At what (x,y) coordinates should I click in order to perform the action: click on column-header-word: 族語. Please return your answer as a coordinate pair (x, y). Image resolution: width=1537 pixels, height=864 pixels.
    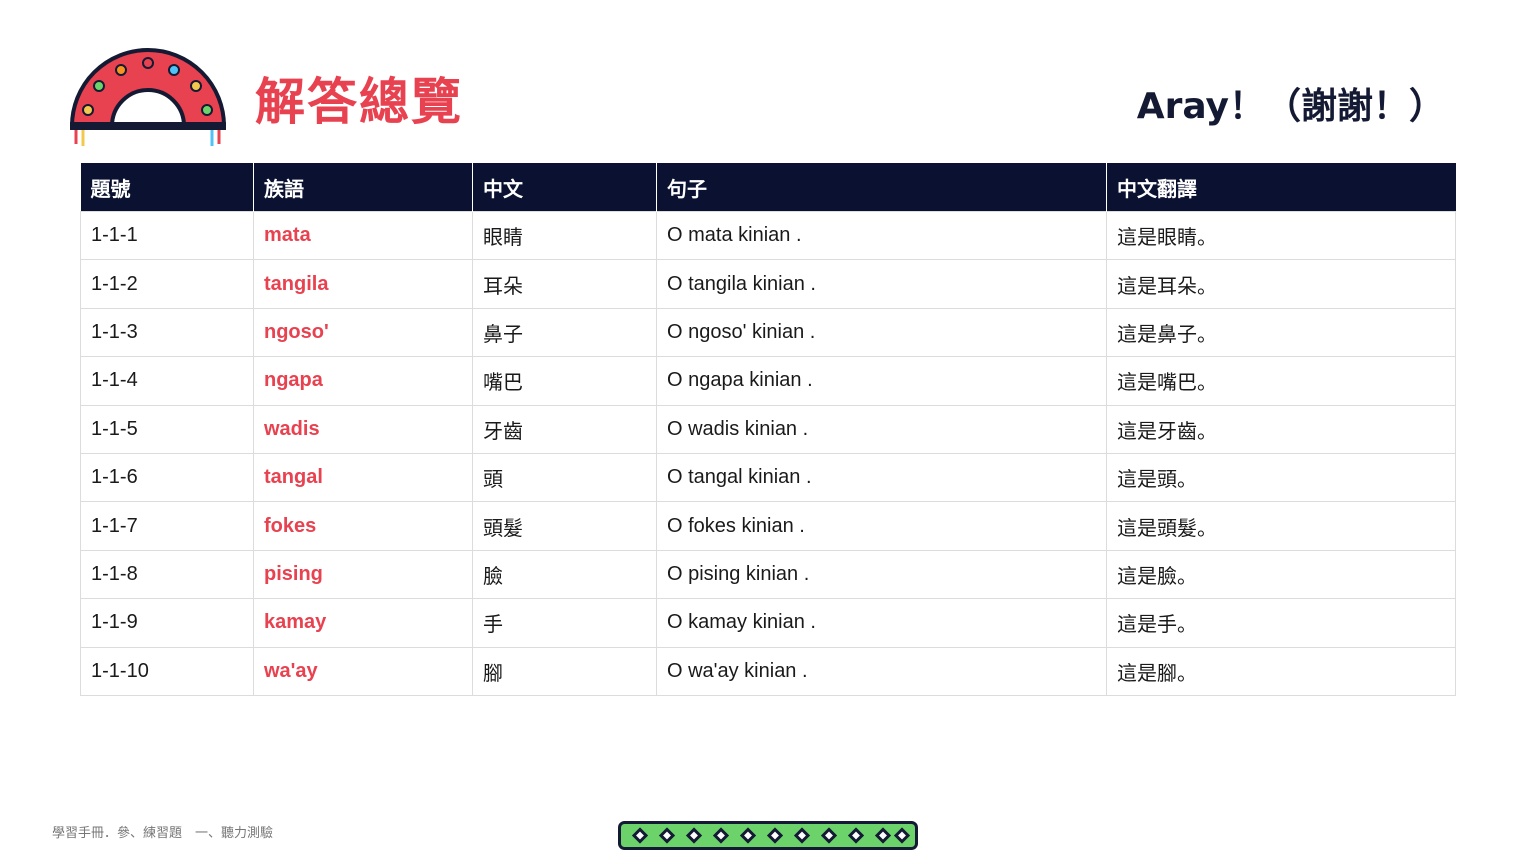
    Looking at the image, I should click on (363, 187).